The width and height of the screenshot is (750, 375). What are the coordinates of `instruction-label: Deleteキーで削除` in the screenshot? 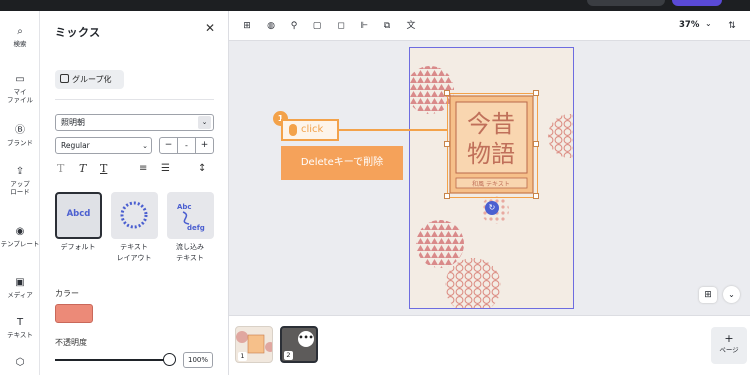 It's located at (342, 163).